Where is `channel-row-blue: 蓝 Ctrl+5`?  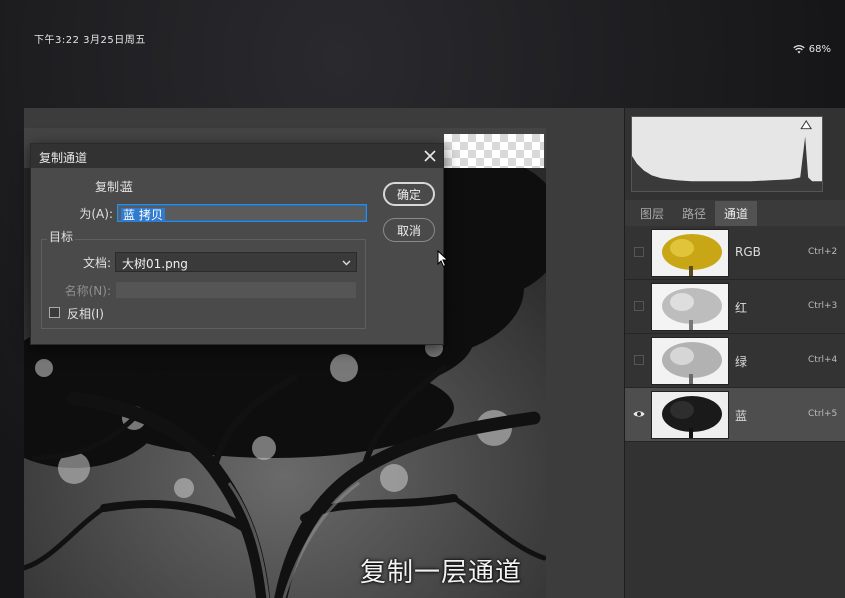
channel-row-blue: 蓝 Ctrl+5 is located at coordinates (735, 415).